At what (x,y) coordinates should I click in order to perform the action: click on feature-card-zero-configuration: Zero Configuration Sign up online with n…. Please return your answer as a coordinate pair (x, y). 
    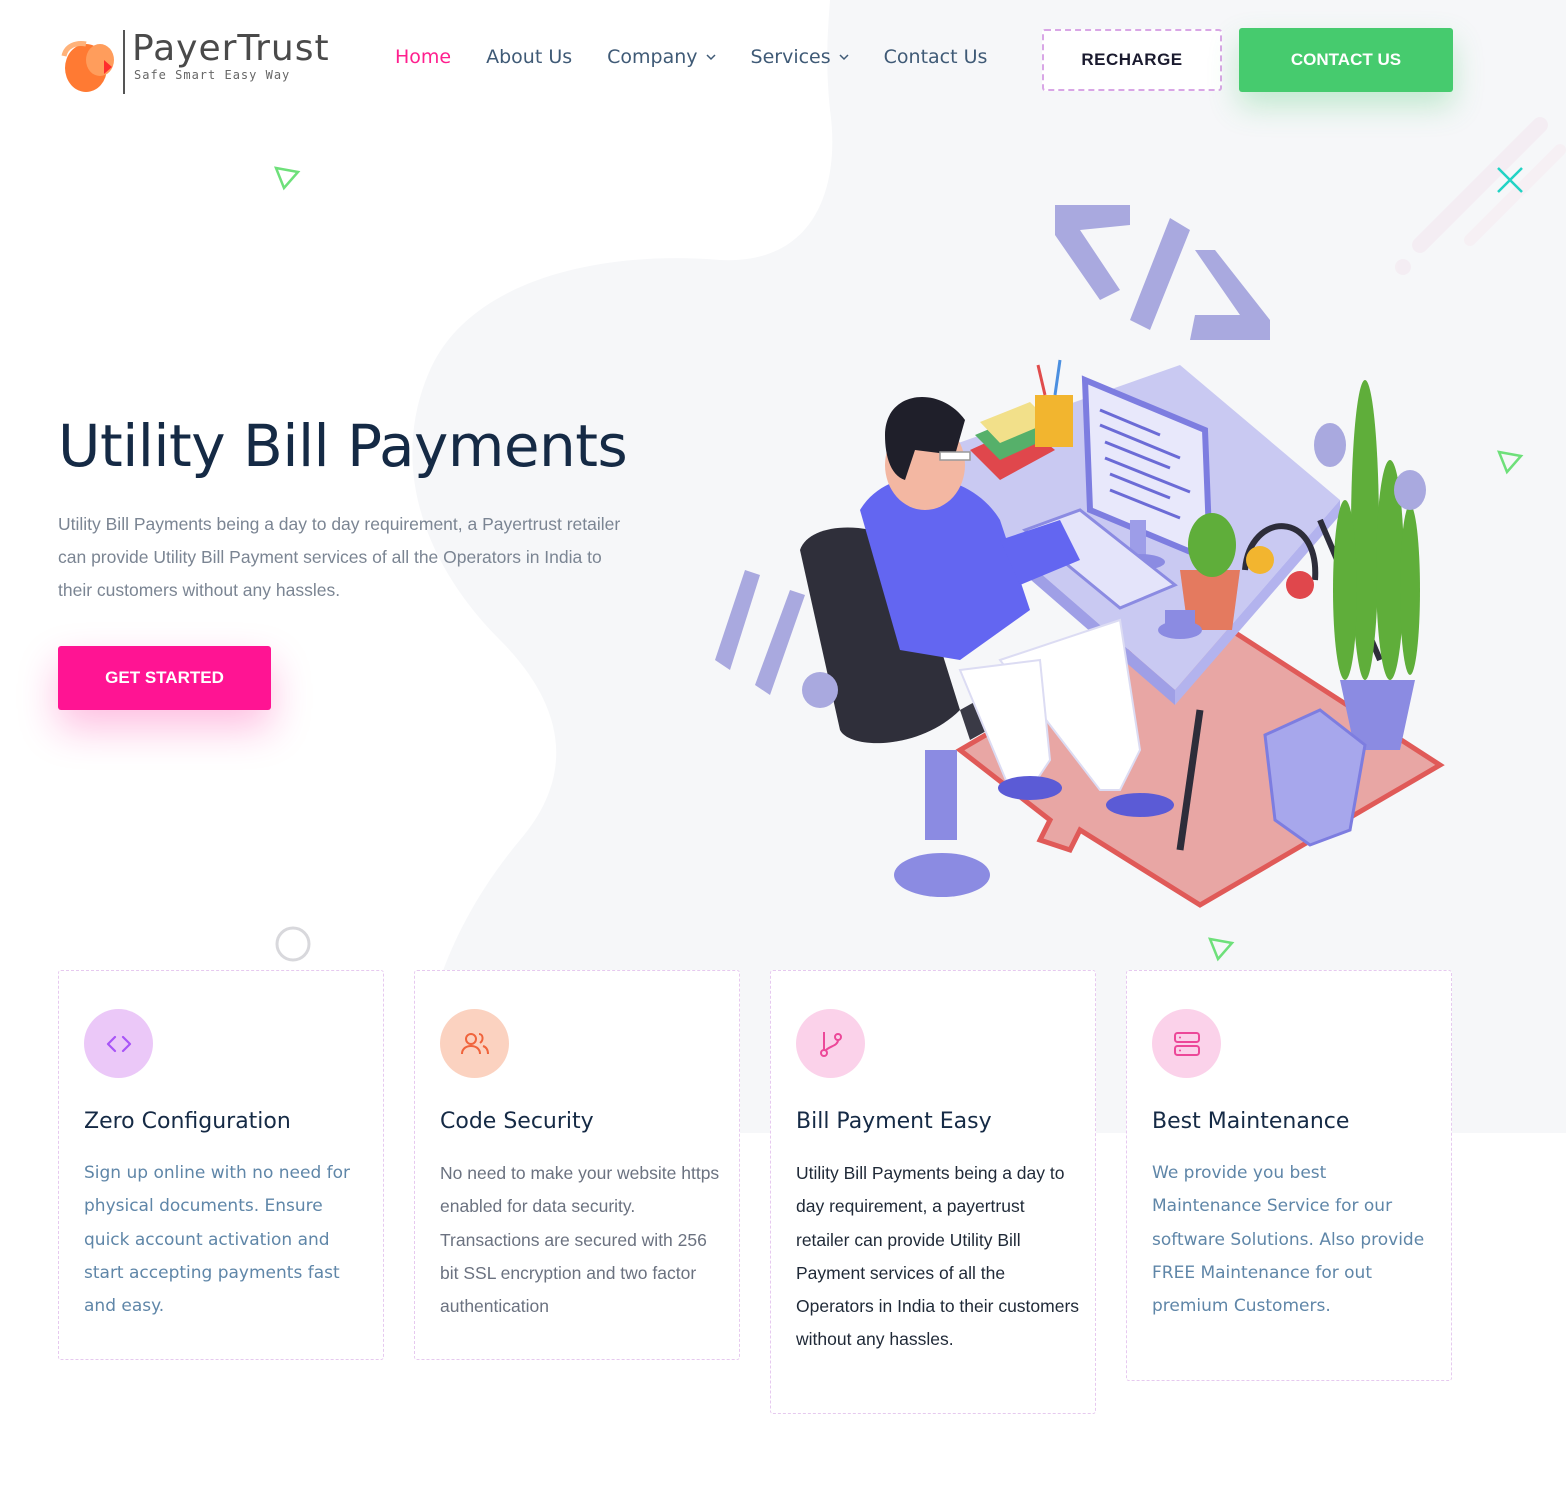
    Looking at the image, I should click on (221, 1165).